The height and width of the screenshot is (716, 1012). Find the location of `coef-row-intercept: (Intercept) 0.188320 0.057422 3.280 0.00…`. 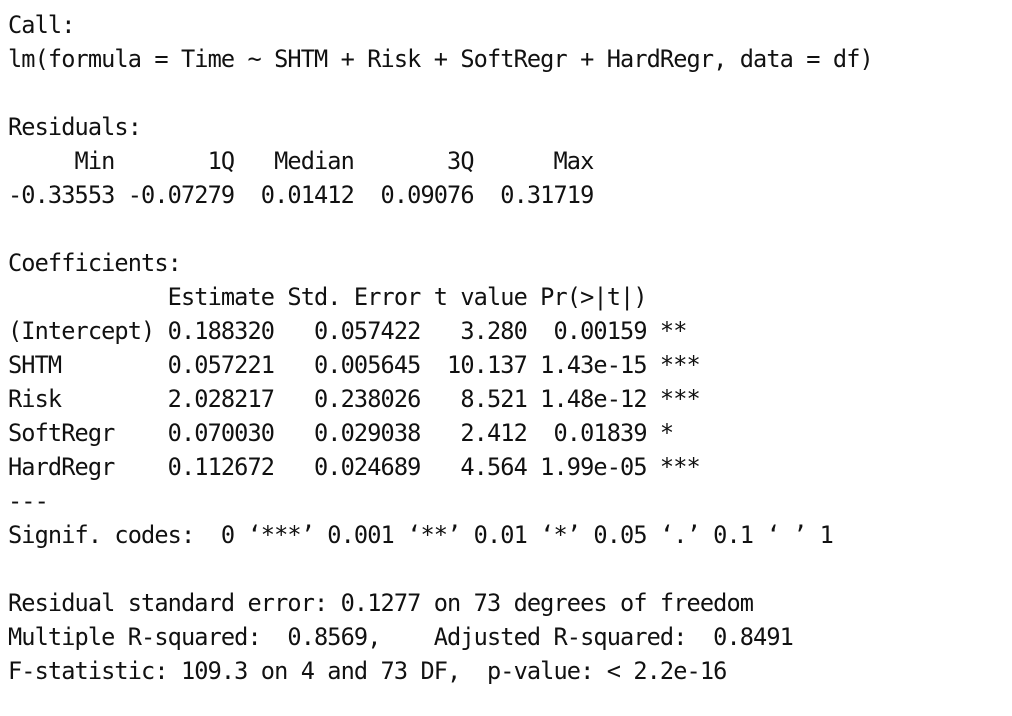

coef-row-intercept: (Intercept) 0.188320 0.057422 3.280 0.00… is located at coordinates (354, 331).